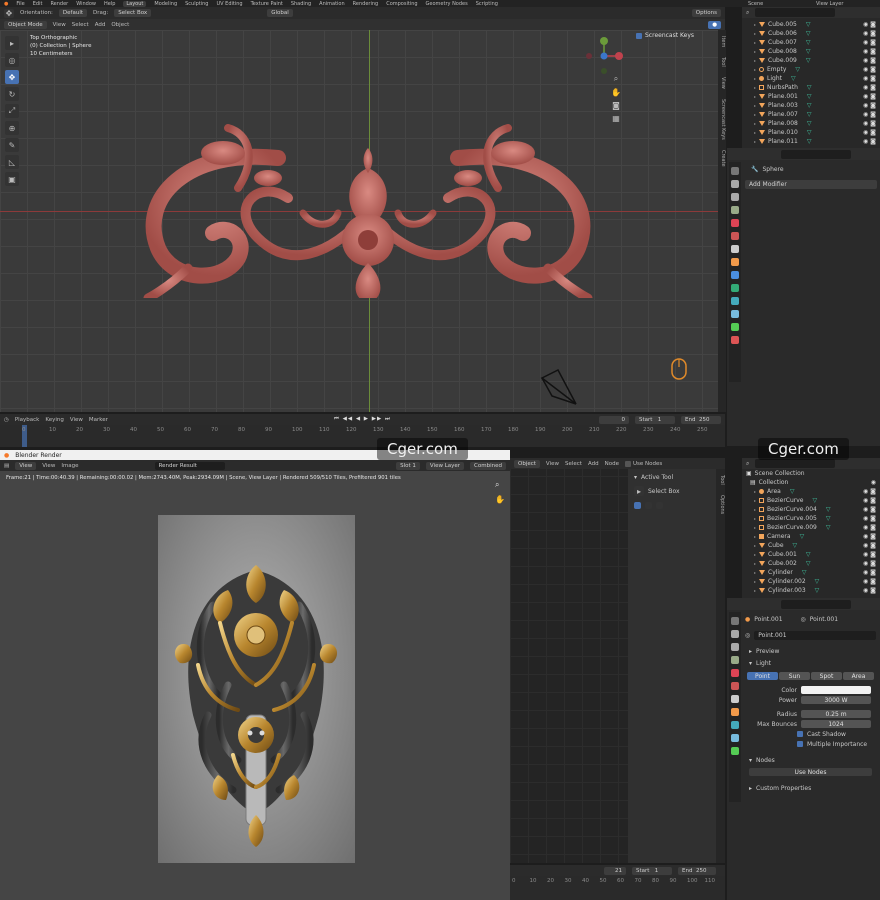 The width and height of the screenshot is (880, 900). I want to click on zoom-icon: ⌕, so click(616, 79).